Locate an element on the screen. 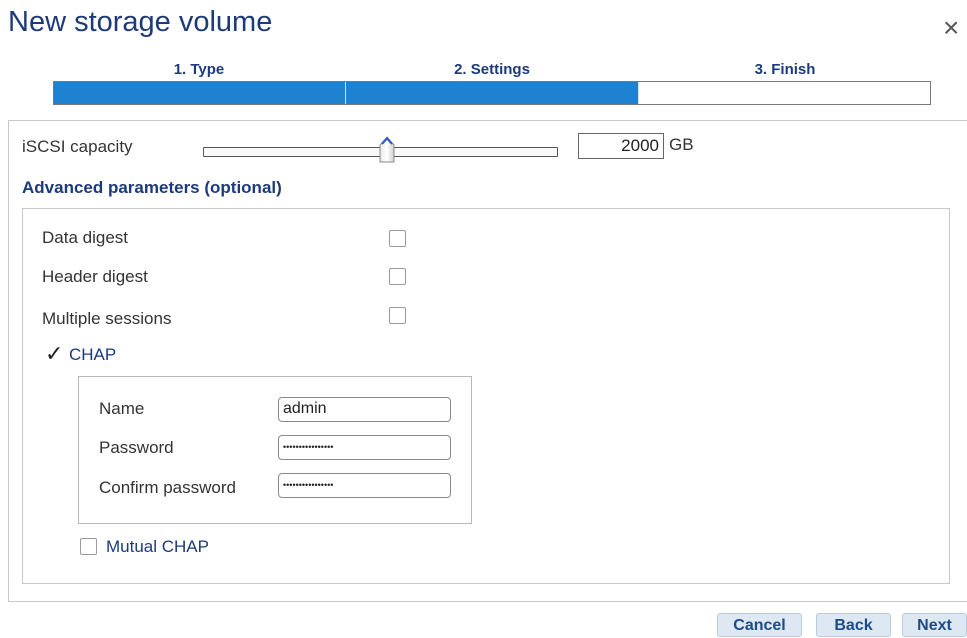  header-digest-checkbox is located at coordinates (397, 276).